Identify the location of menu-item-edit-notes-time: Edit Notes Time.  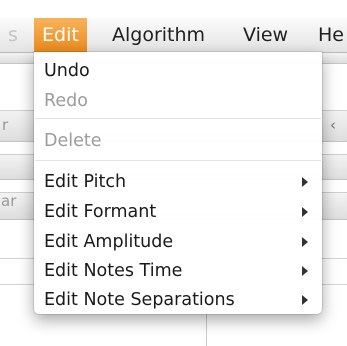
(178, 271).